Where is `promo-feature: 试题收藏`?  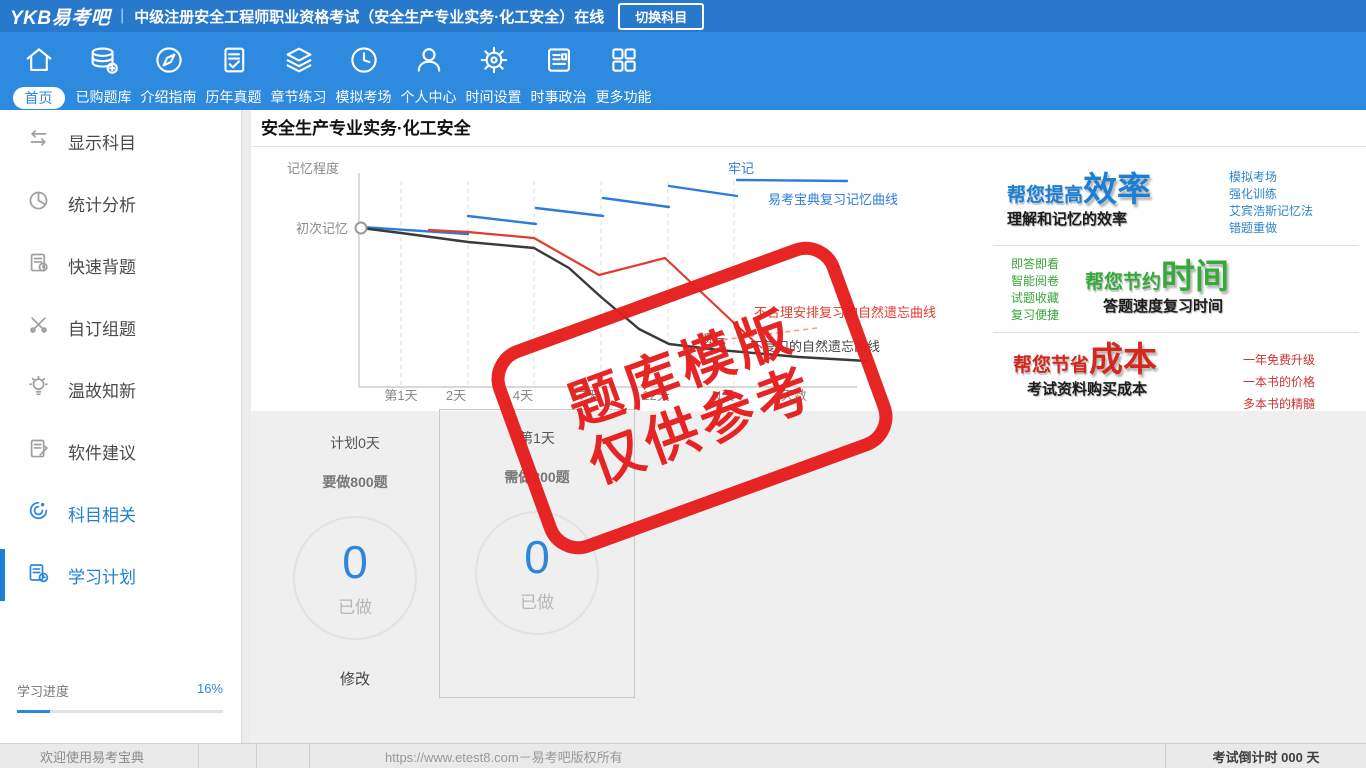 promo-feature: 试题收藏 is located at coordinates (1035, 298).